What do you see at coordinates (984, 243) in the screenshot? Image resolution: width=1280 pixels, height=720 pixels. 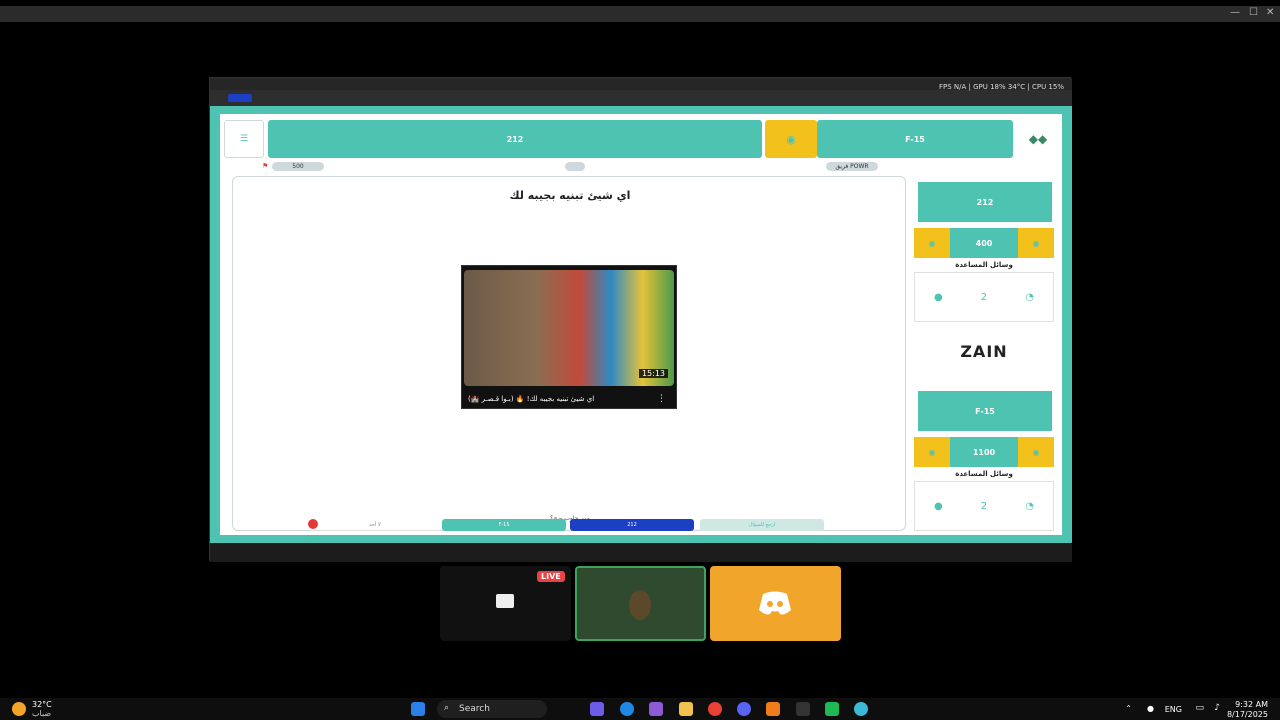 I see `team1-score: 400` at bounding box center [984, 243].